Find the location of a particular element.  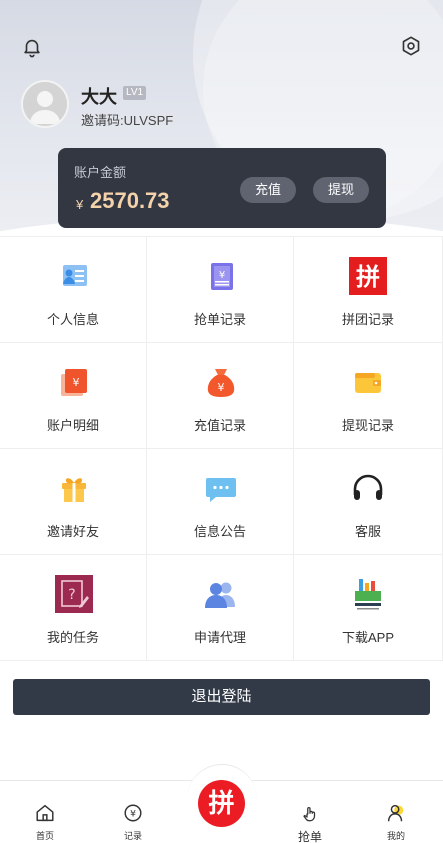

avatar is located at coordinates (45, 104).